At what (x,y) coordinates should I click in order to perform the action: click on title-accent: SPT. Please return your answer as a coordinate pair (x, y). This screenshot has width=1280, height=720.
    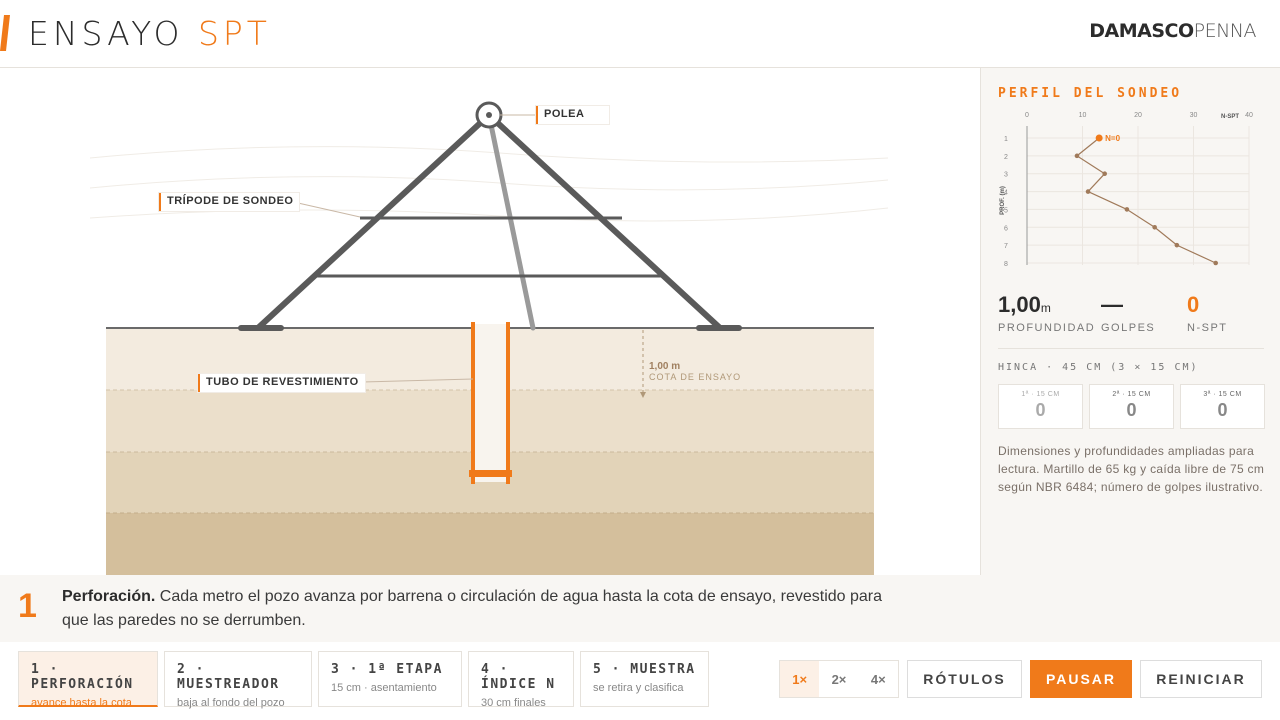
    Looking at the image, I should click on (234, 33).